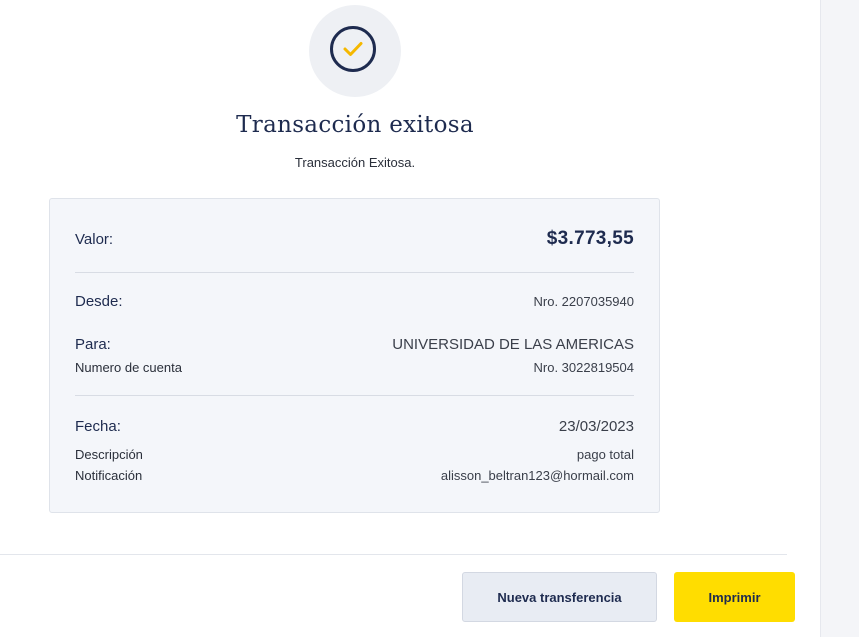  I want to click on success-badge, so click(355, 51).